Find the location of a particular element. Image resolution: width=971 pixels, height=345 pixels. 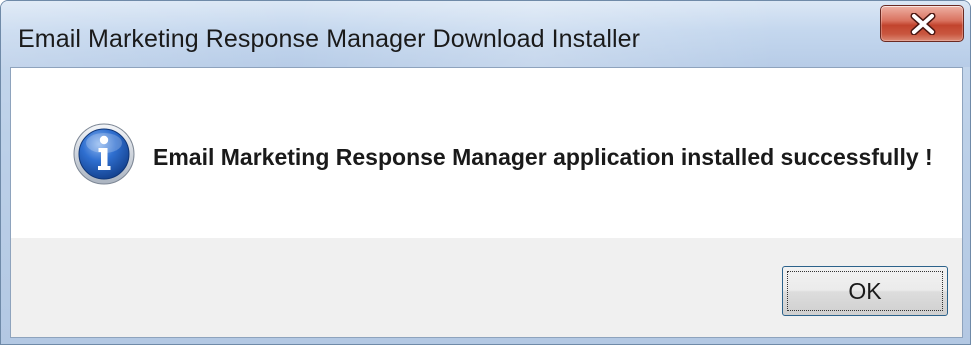

ok-button: OK is located at coordinates (865, 291).